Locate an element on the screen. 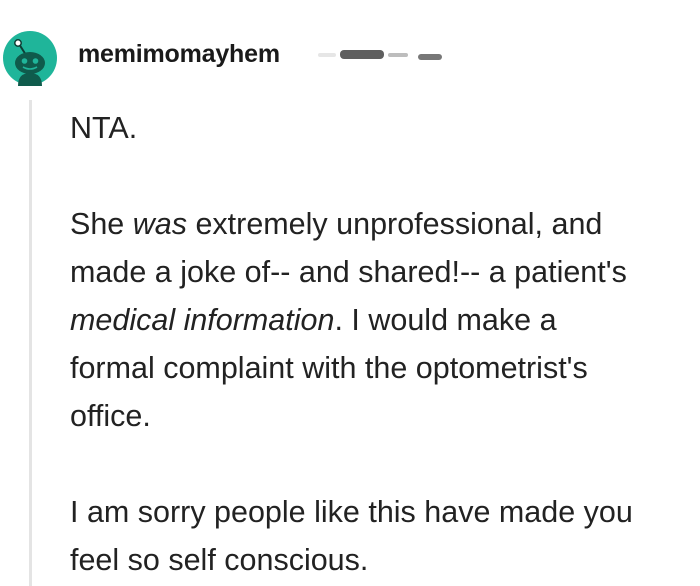 Image resolution: width=700 pixels, height=586 pixels. comment-text-segment: extremely unprofessional, and is located at coordinates (395, 224).